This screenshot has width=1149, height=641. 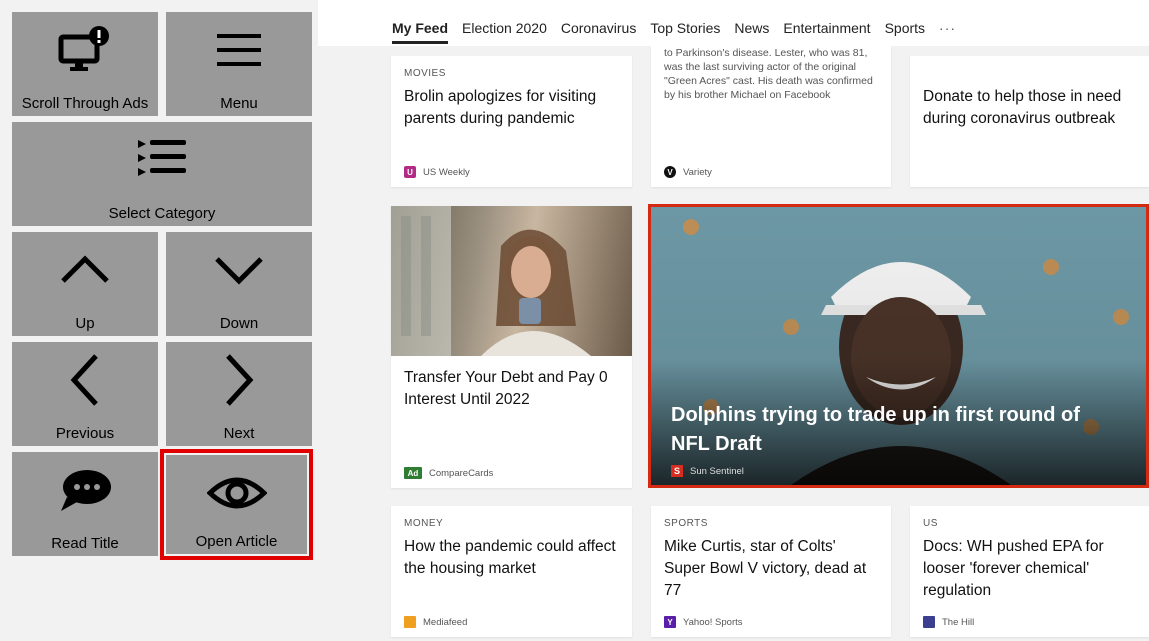 What do you see at coordinates (85, 103) in the screenshot?
I see `scroll-ads-label: Scroll Through Ads` at bounding box center [85, 103].